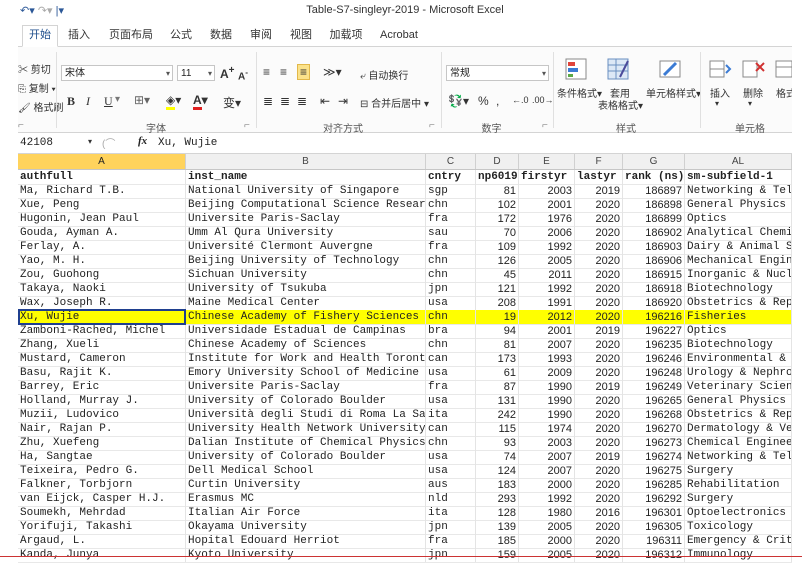  I want to click on table-cell: Gouda, Ayman A., so click(102, 233).